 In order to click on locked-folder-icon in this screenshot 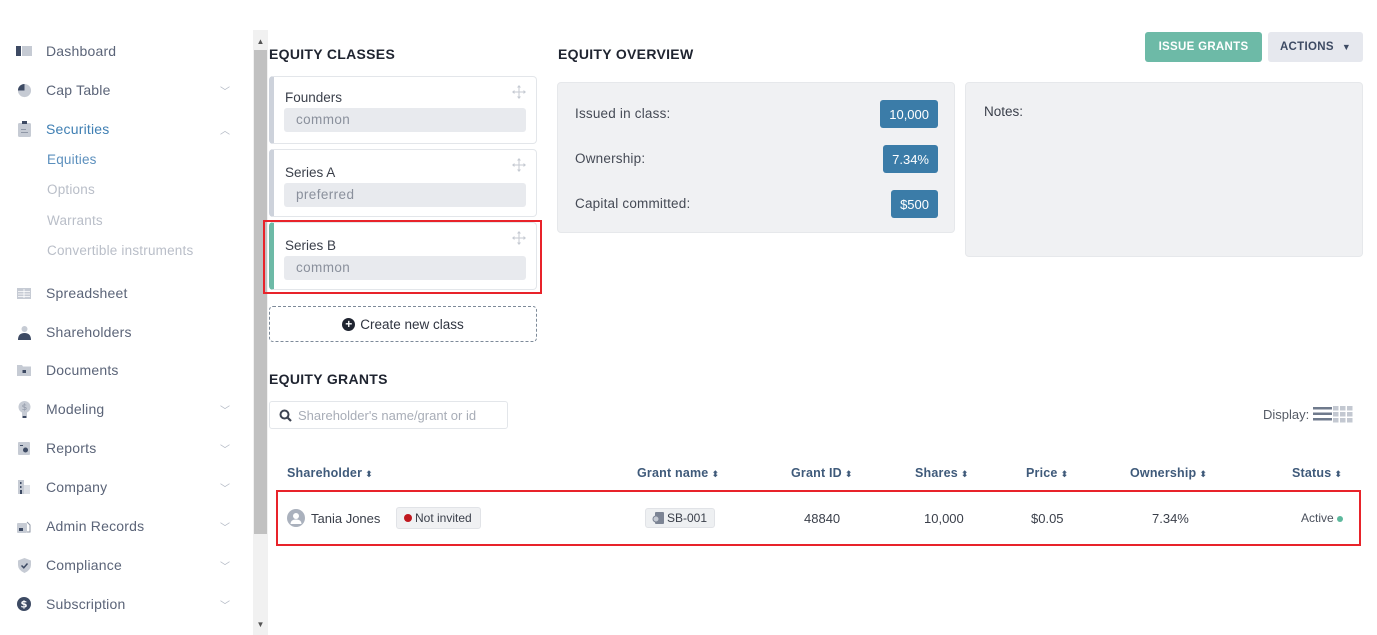, I will do `click(24, 370)`.